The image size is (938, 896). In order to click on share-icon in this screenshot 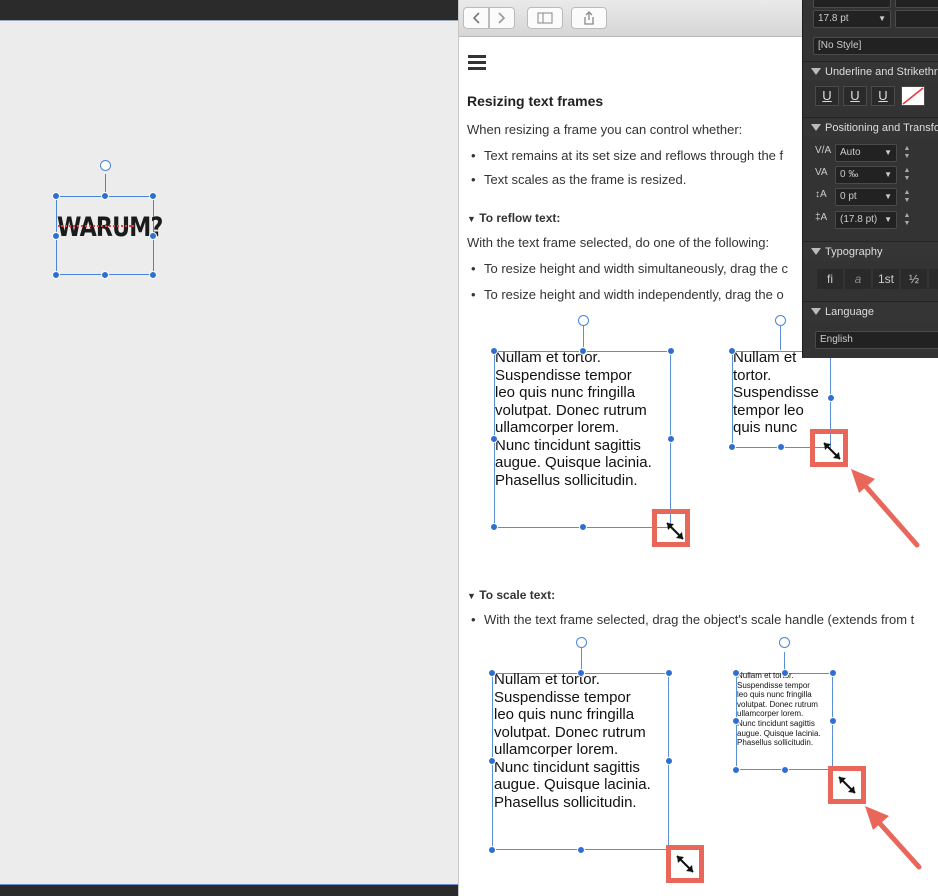, I will do `click(589, 18)`.